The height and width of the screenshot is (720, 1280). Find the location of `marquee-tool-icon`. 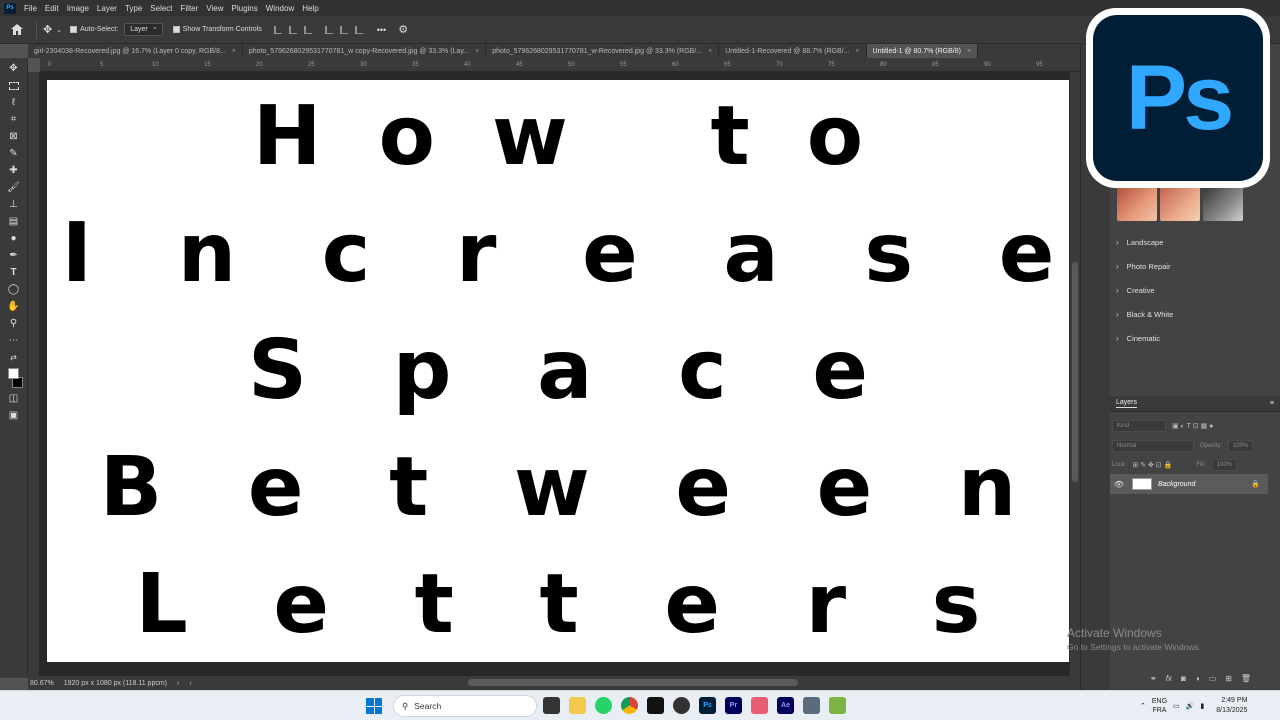

marquee-tool-icon is located at coordinates (14, 85).